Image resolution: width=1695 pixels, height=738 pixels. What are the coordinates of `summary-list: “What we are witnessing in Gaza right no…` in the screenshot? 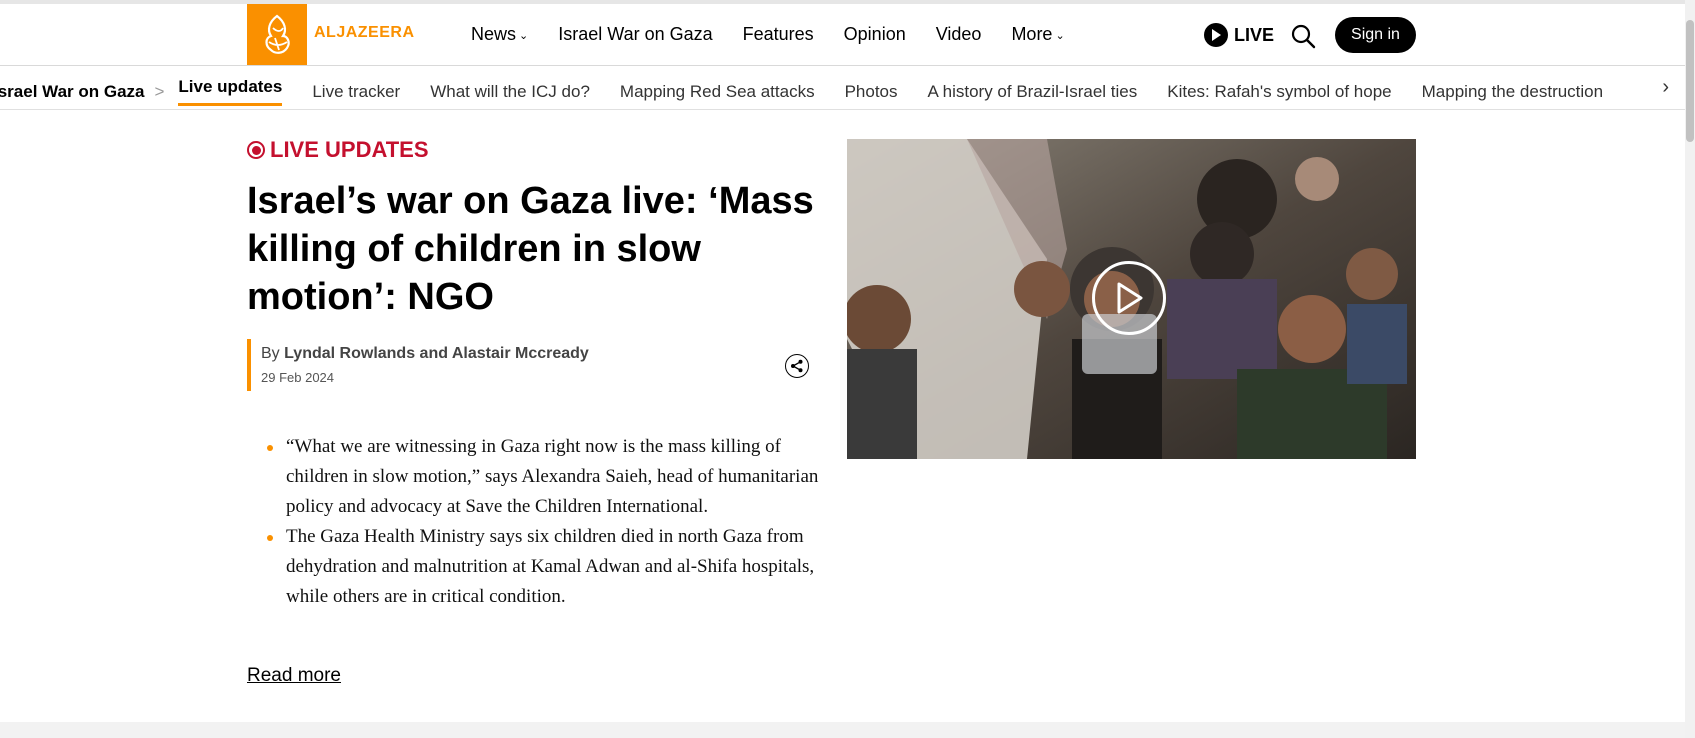 It's located at (545, 522).